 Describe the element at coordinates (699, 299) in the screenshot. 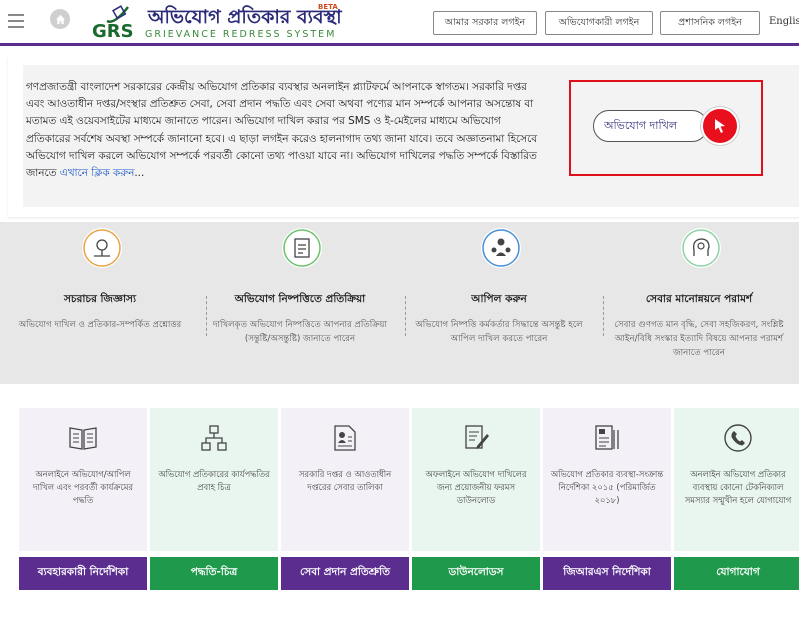

I see `service-title: সেবার মানোন্নয়নে পরামর্শ` at that location.